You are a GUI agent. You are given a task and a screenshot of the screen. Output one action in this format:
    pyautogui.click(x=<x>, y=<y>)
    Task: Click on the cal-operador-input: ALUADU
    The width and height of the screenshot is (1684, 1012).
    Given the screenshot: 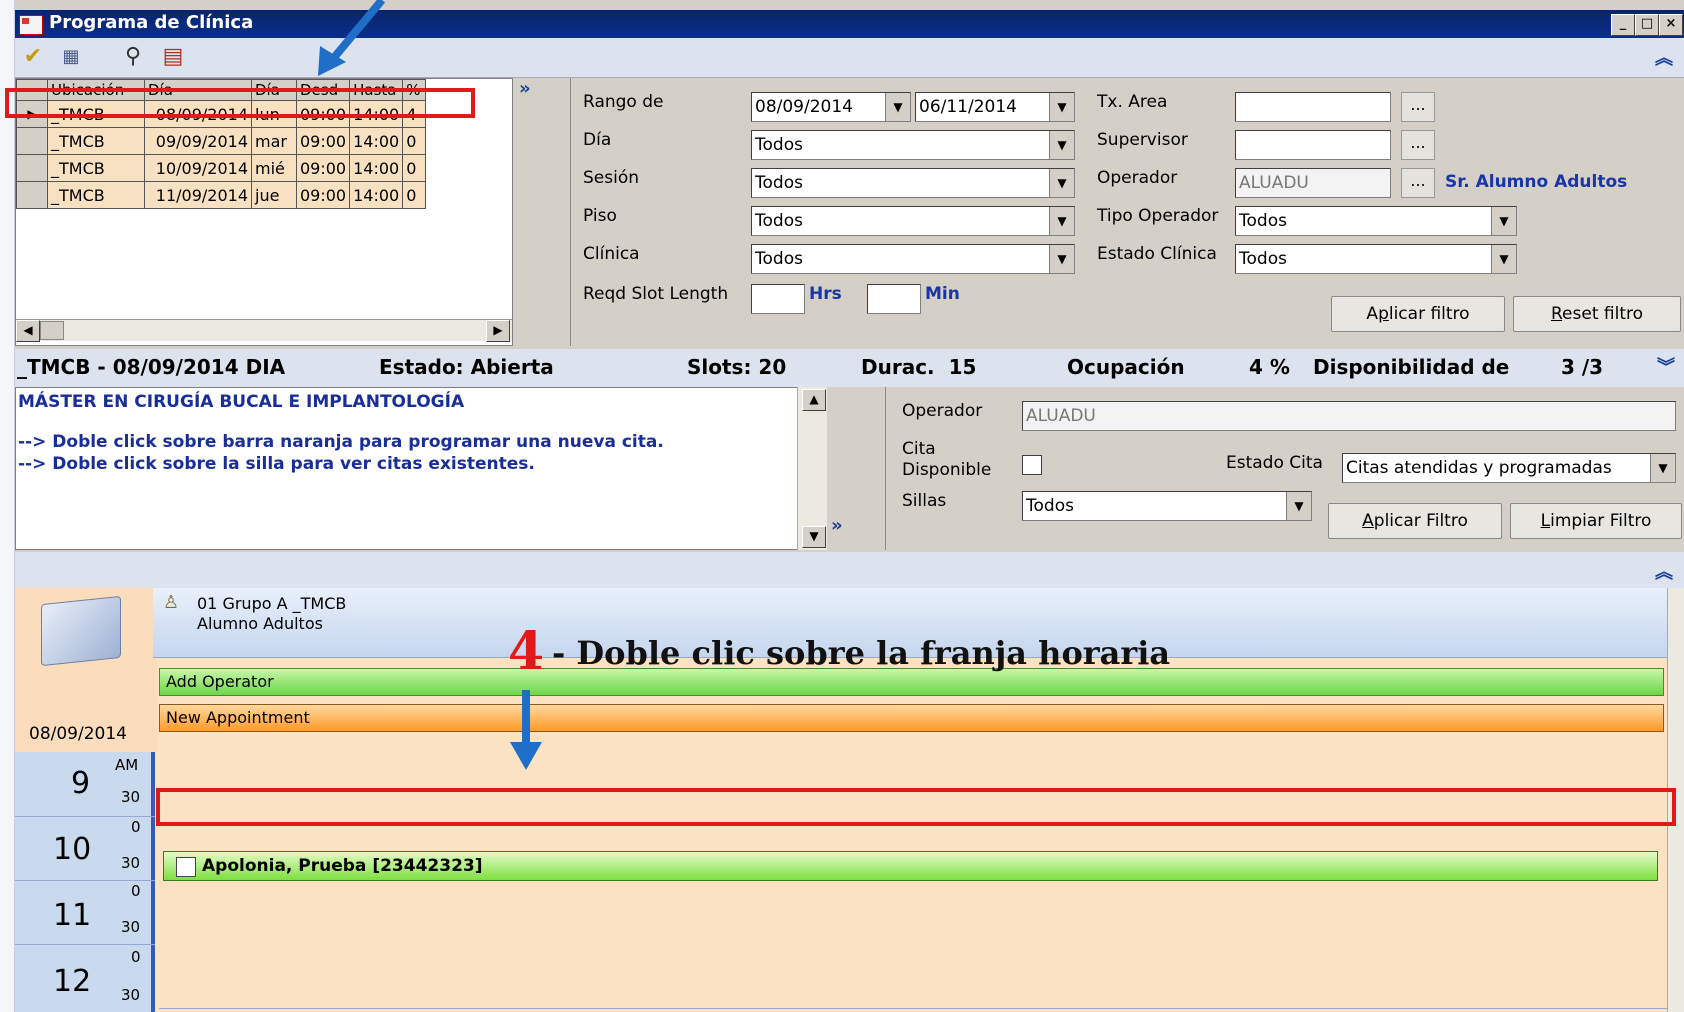 What is the action you would take?
    pyautogui.click(x=1349, y=416)
    